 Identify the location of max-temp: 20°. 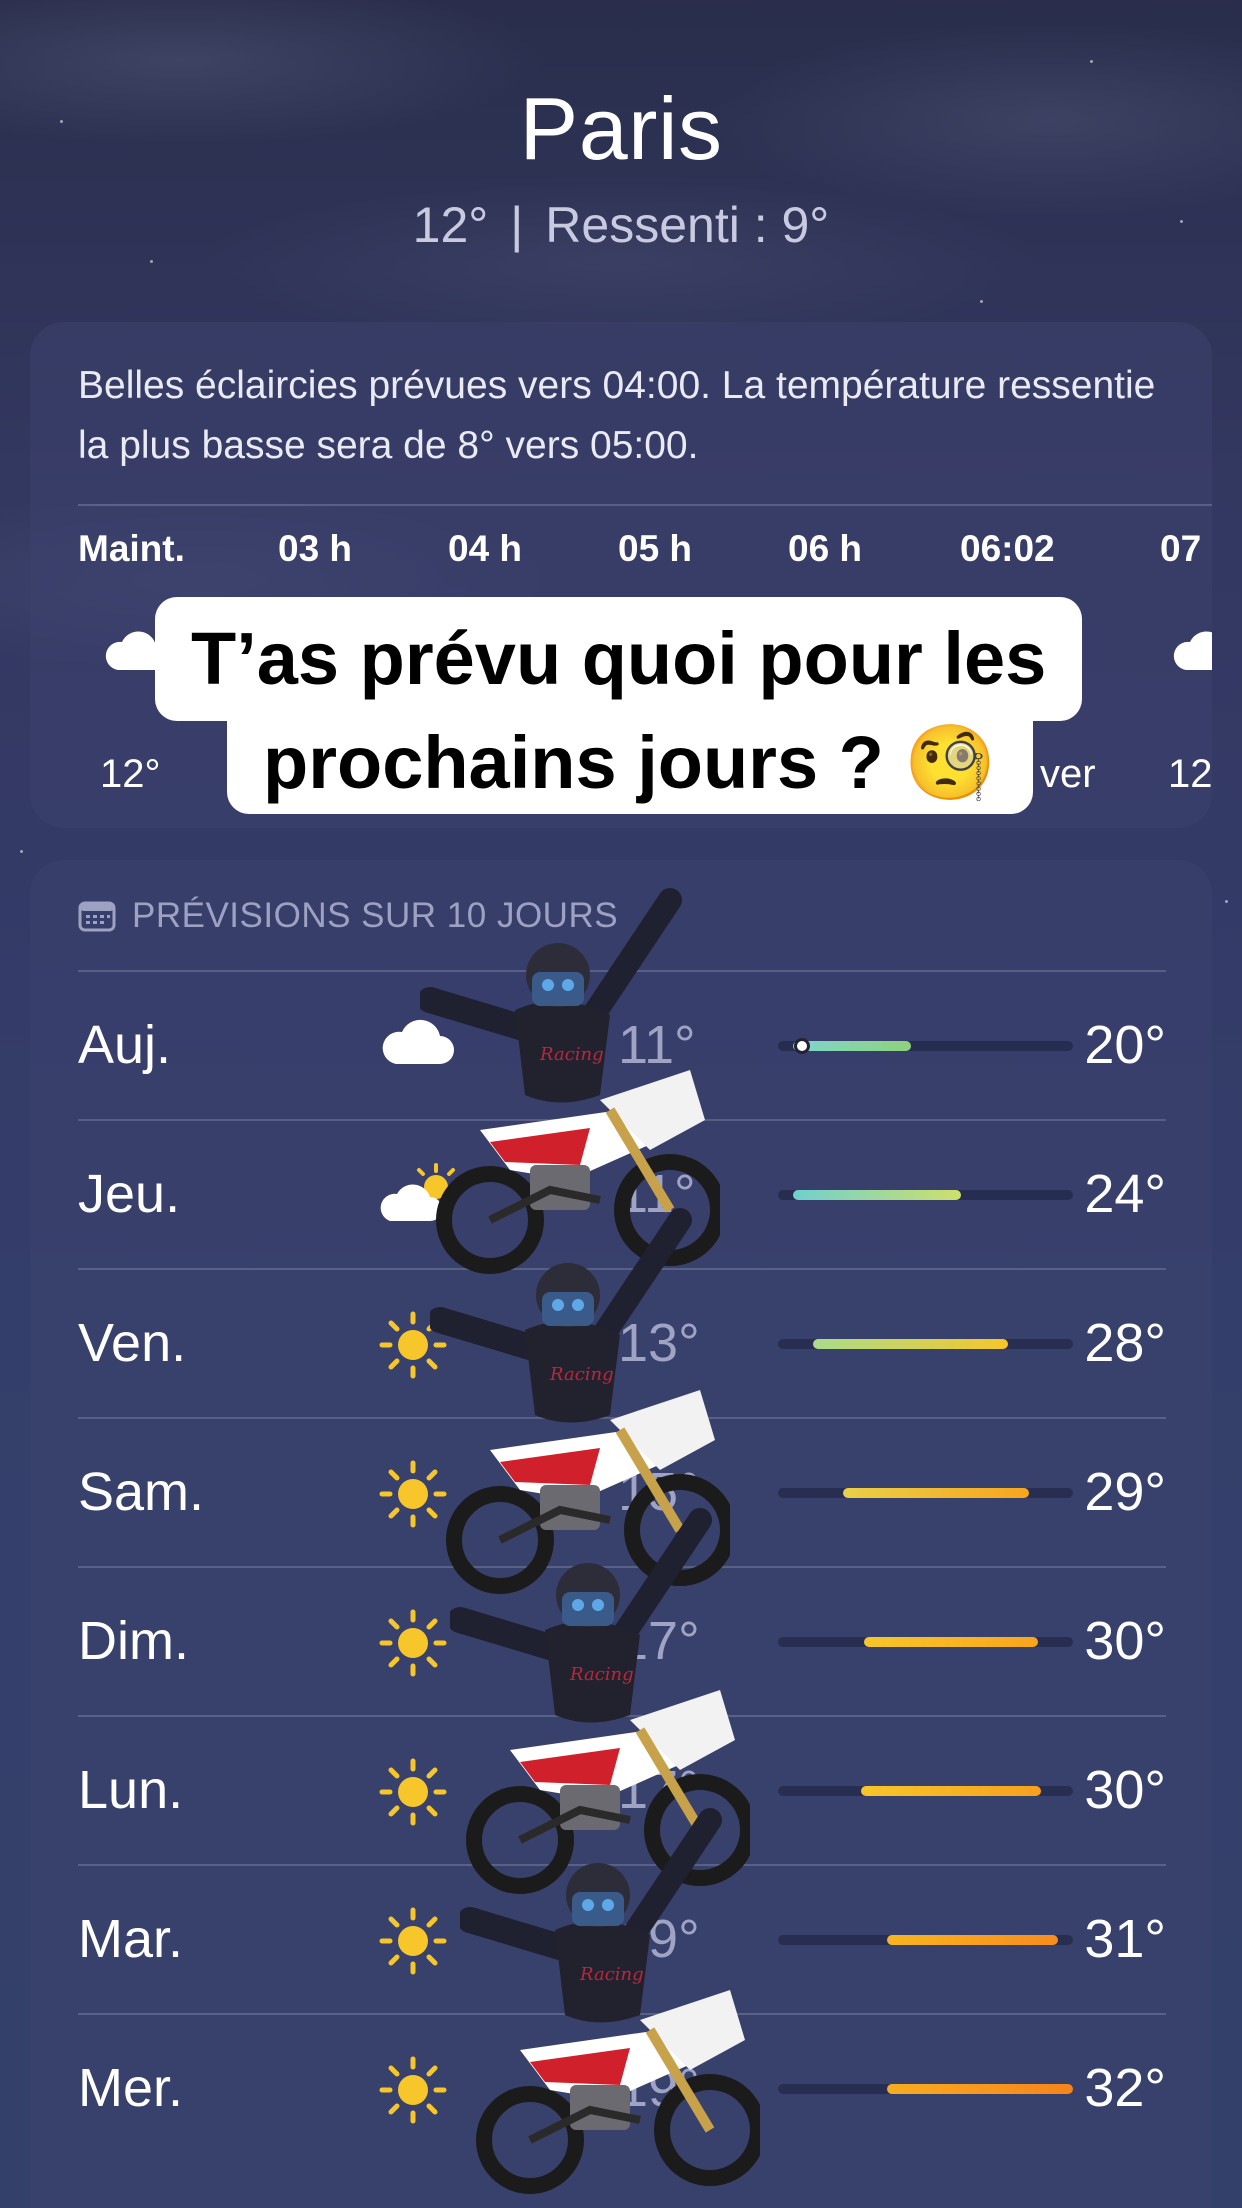
(1125, 1045).